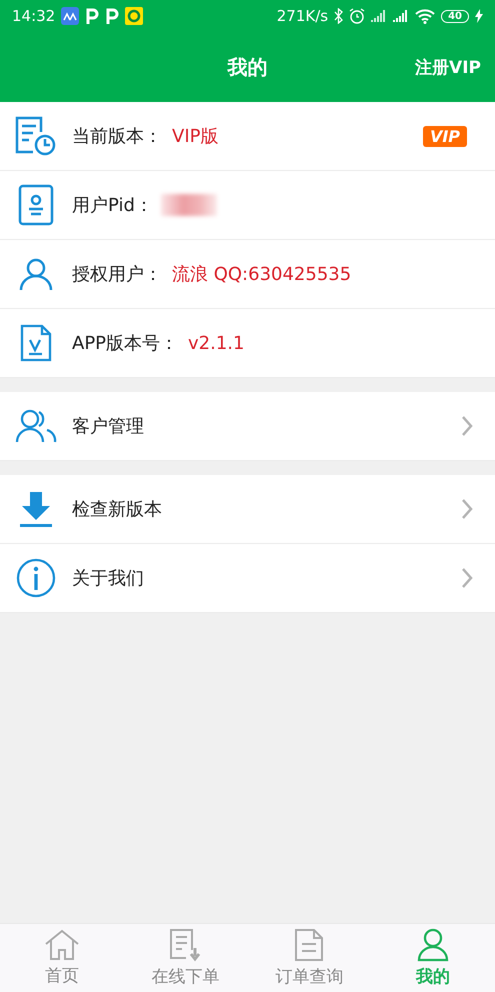  Describe the element at coordinates (455, 16) in the screenshot. I see `battery-icon: 40` at that location.